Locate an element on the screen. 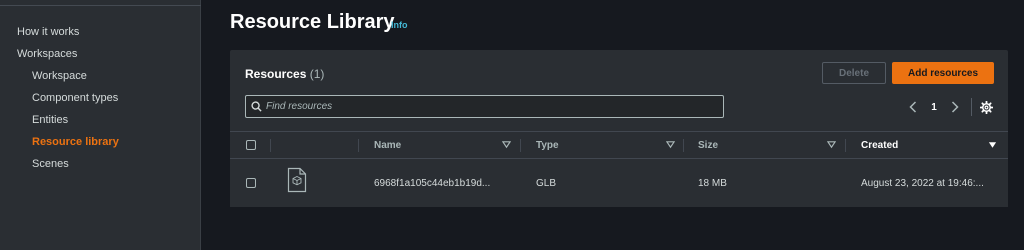  info-link: Info is located at coordinates (399, 25).